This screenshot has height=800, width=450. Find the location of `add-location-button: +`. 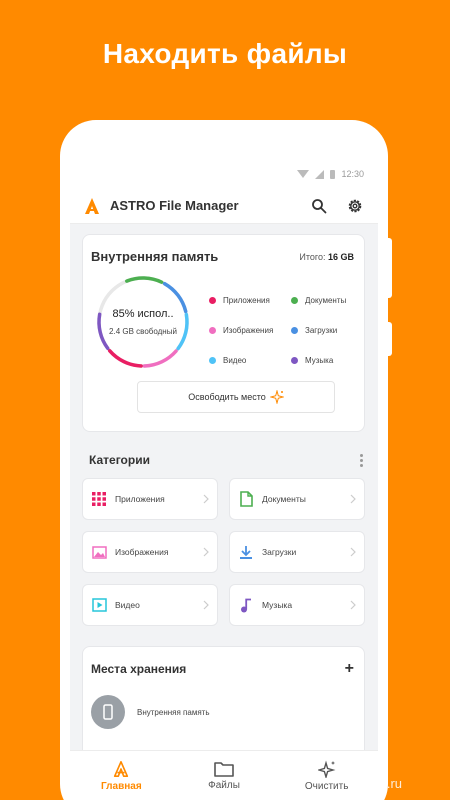

add-location-button: + is located at coordinates (349, 669).